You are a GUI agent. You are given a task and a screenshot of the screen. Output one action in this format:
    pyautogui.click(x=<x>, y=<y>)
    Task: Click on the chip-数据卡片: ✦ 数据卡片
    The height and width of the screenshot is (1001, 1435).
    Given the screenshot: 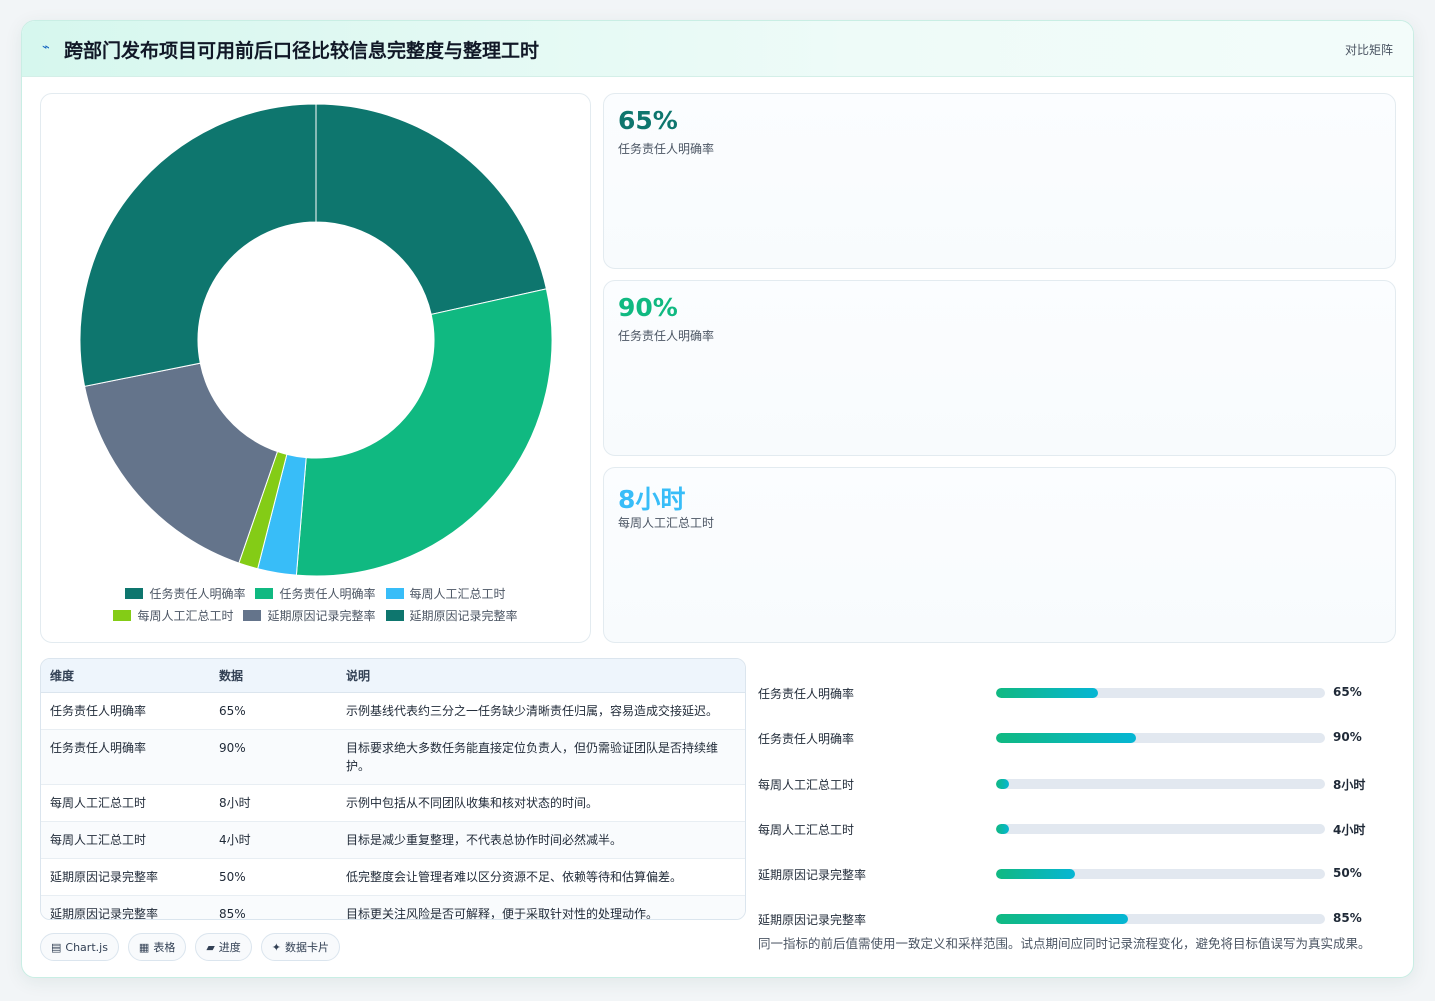 What is the action you would take?
    pyautogui.click(x=300, y=947)
    